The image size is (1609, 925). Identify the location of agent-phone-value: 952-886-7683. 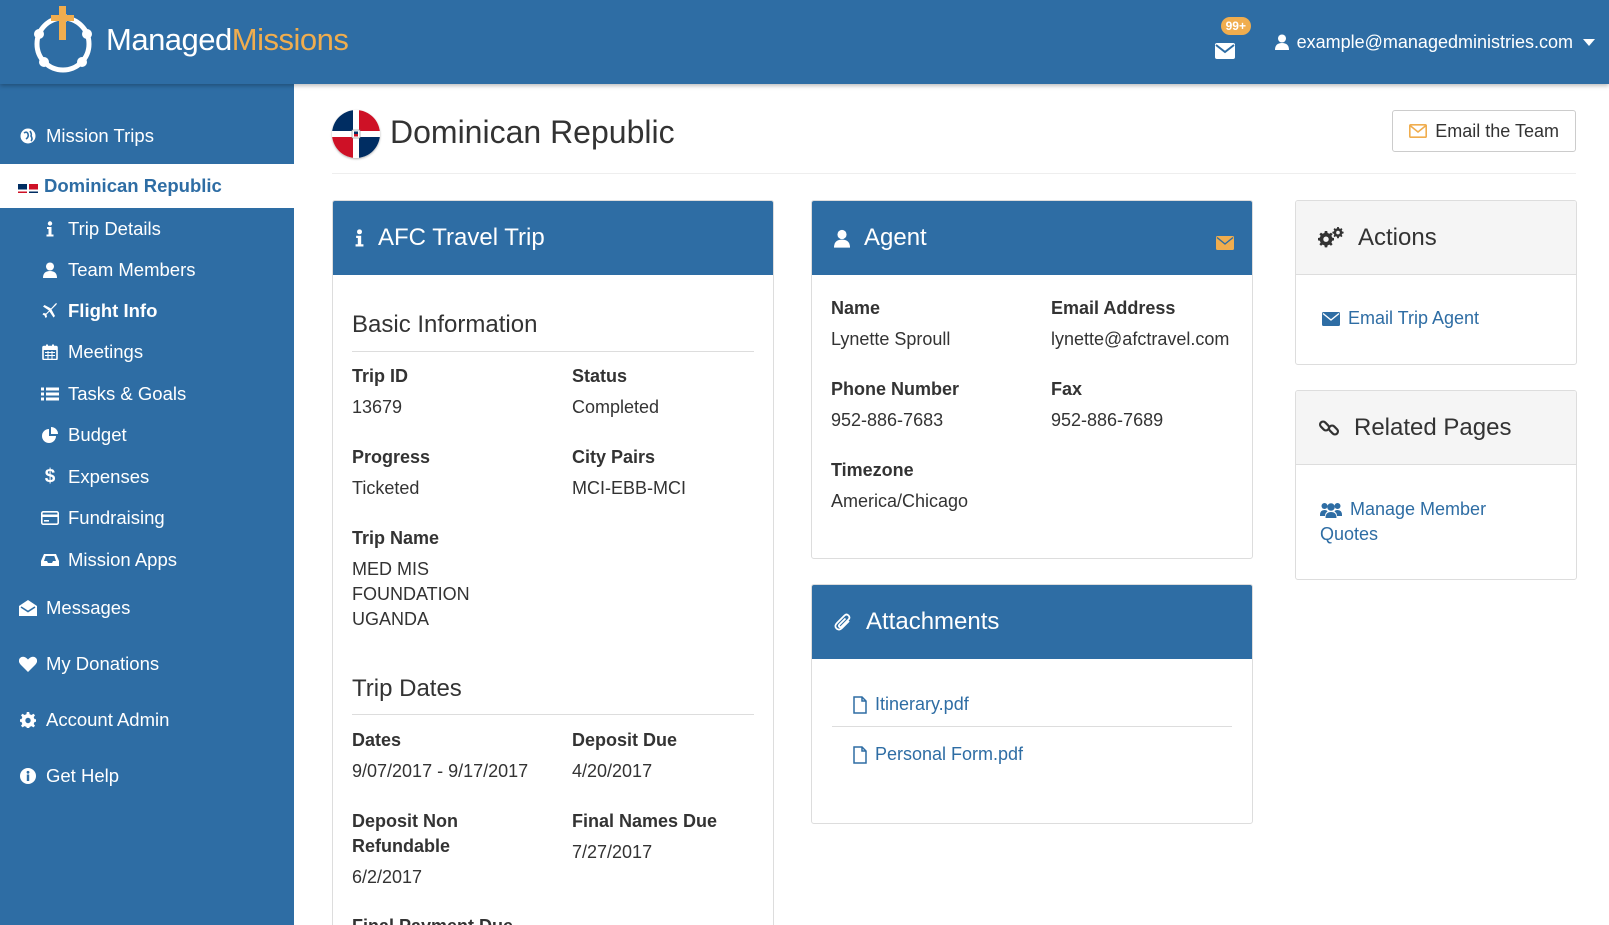
(887, 420).